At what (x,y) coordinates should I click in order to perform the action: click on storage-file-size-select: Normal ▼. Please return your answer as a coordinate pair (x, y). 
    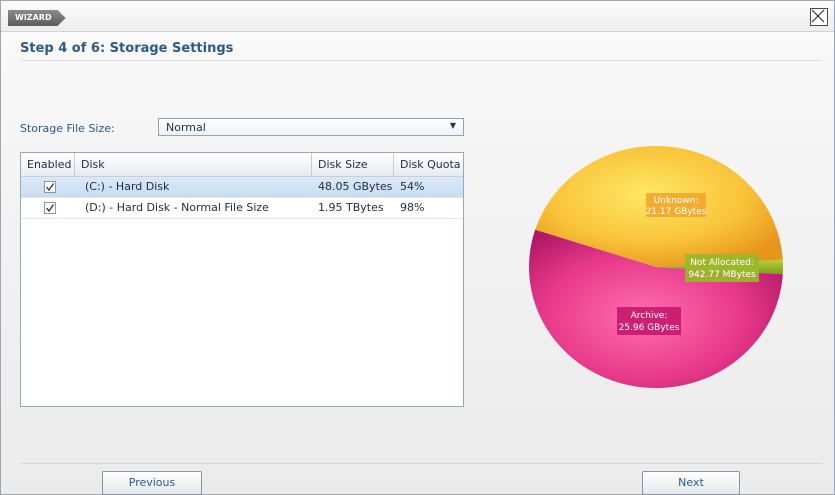
    Looking at the image, I should click on (311, 127).